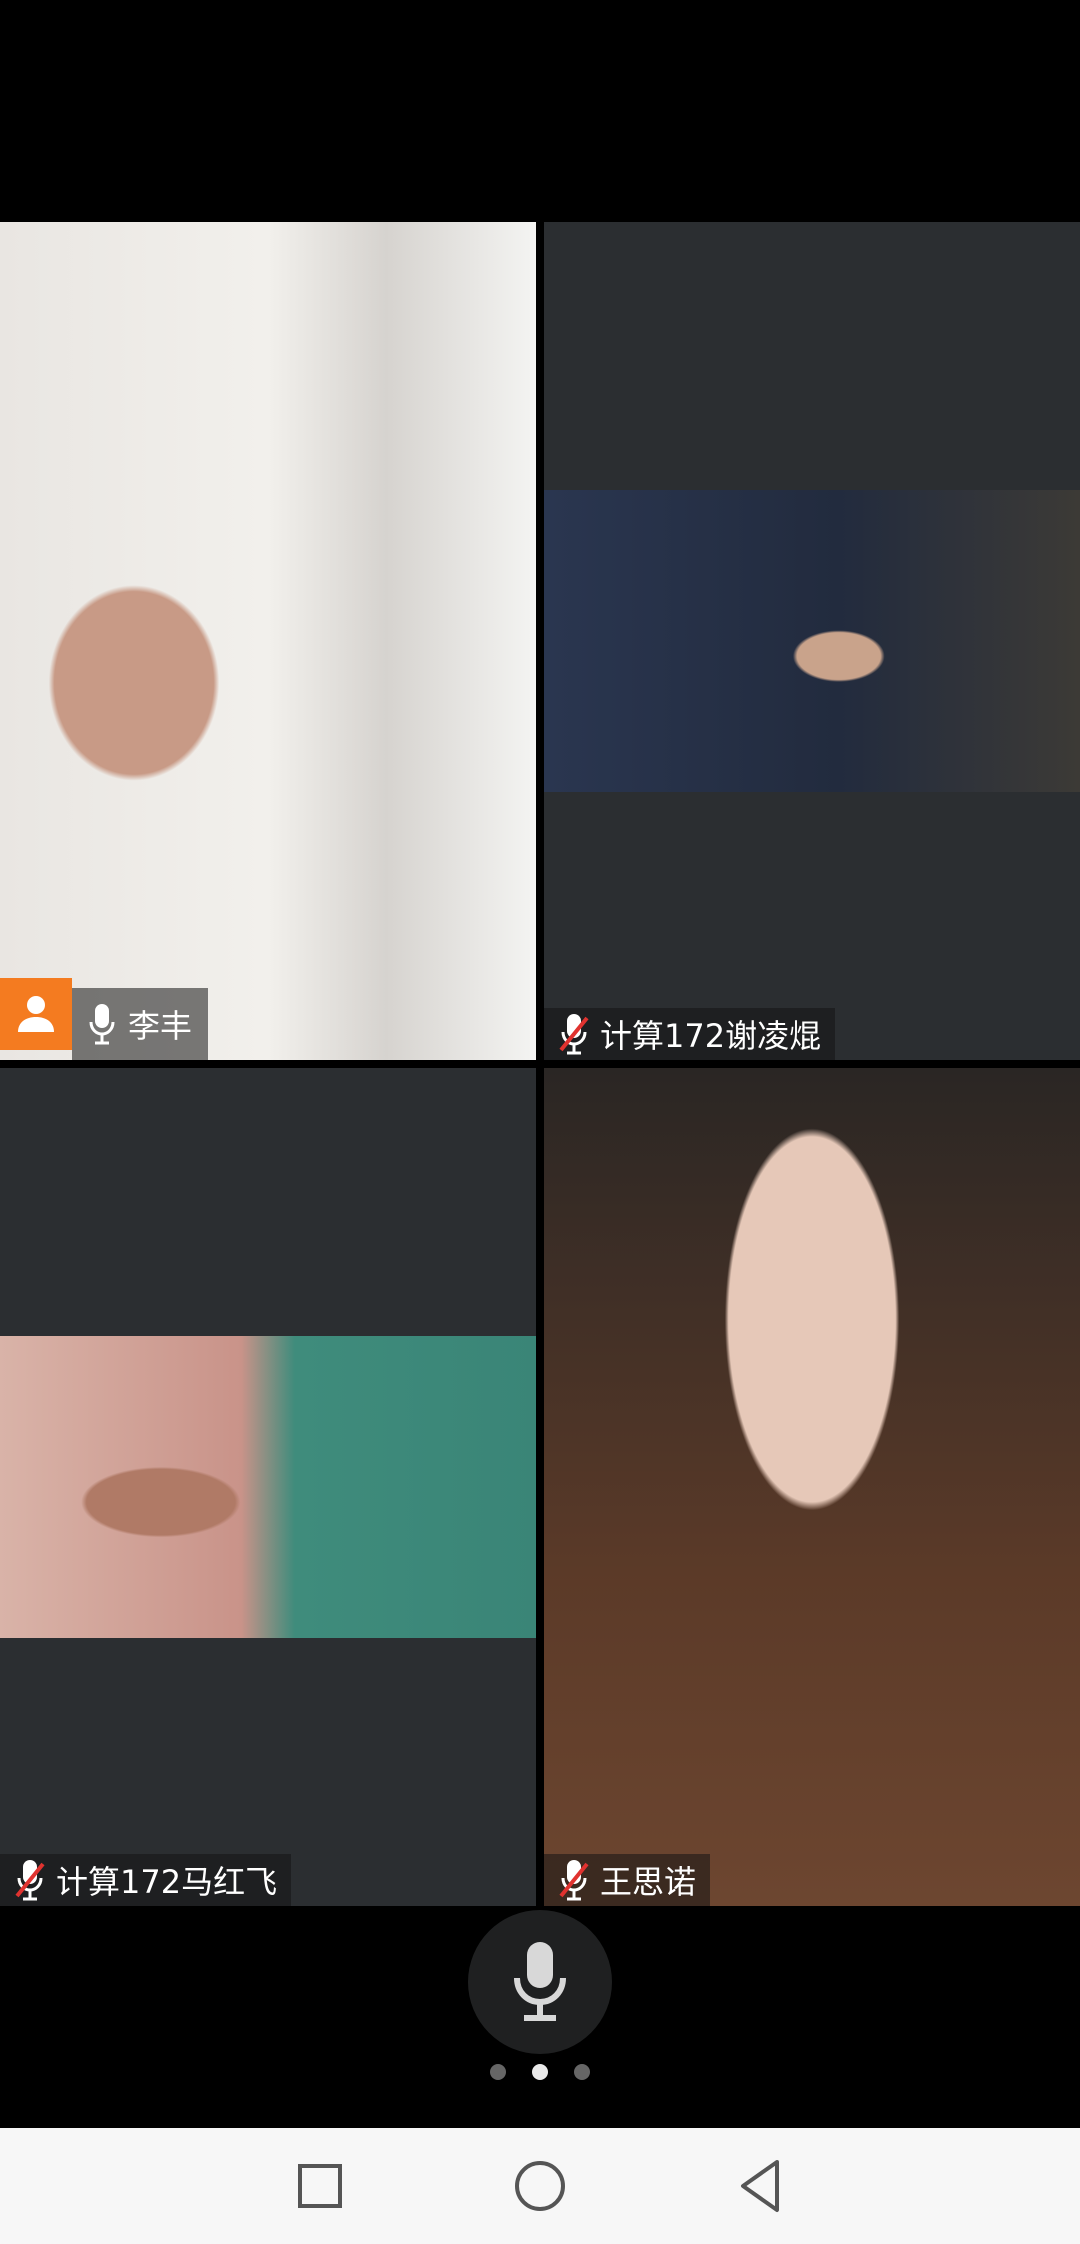 The height and width of the screenshot is (2244, 1080). I want to click on home-icon, so click(540, 2186).